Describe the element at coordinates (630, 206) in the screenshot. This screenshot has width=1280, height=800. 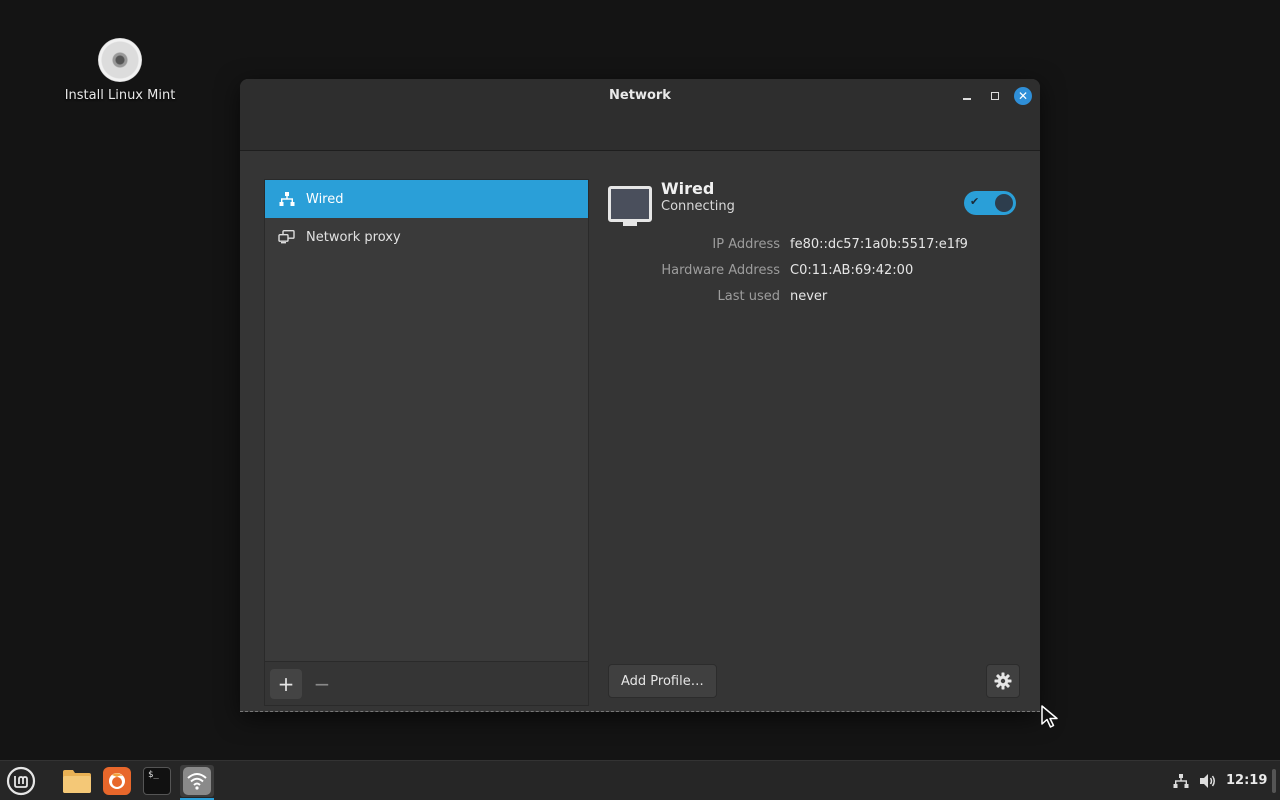
I see `ethernet-port-icon` at that location.